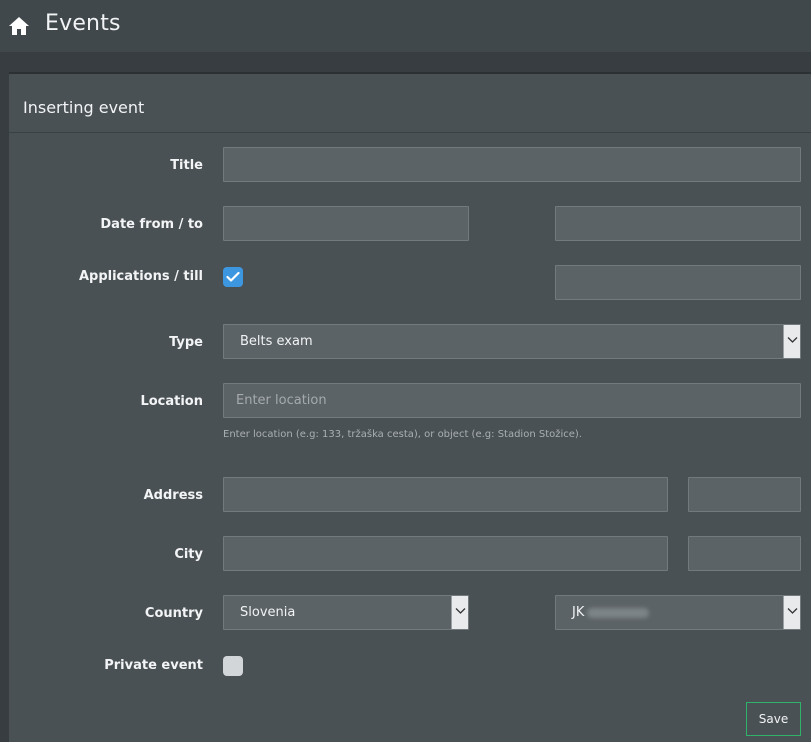  I want to click on date-to-input, so click(678, 223).